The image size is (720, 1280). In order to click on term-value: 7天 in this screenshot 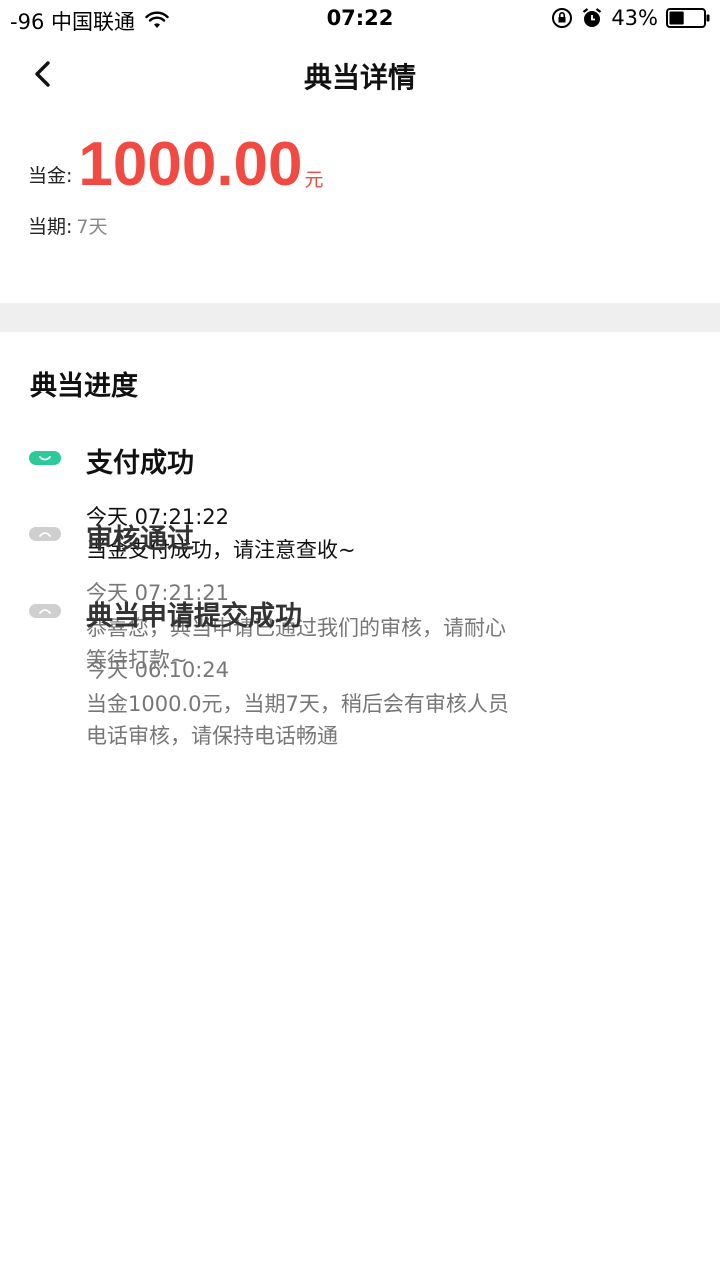, I will do `click(92, 227)`.